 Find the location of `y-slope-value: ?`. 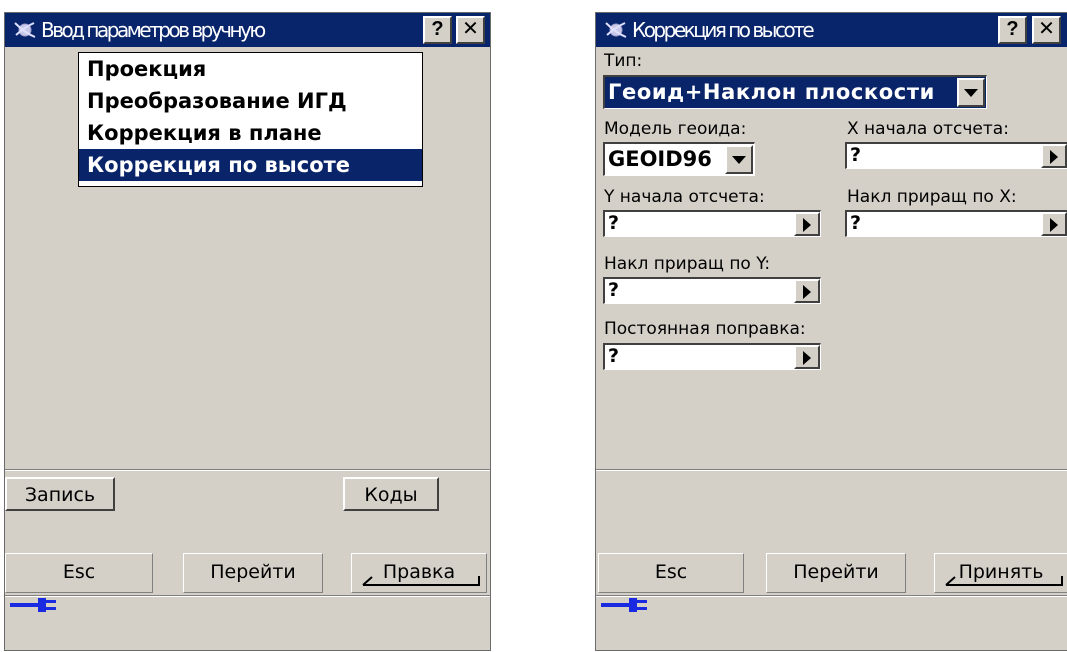

y-slope-value: ? is located at coordinates (614, 290).